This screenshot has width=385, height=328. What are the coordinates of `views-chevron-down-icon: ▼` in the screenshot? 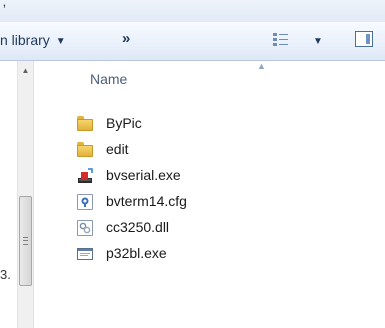 It's located at (318, 41).